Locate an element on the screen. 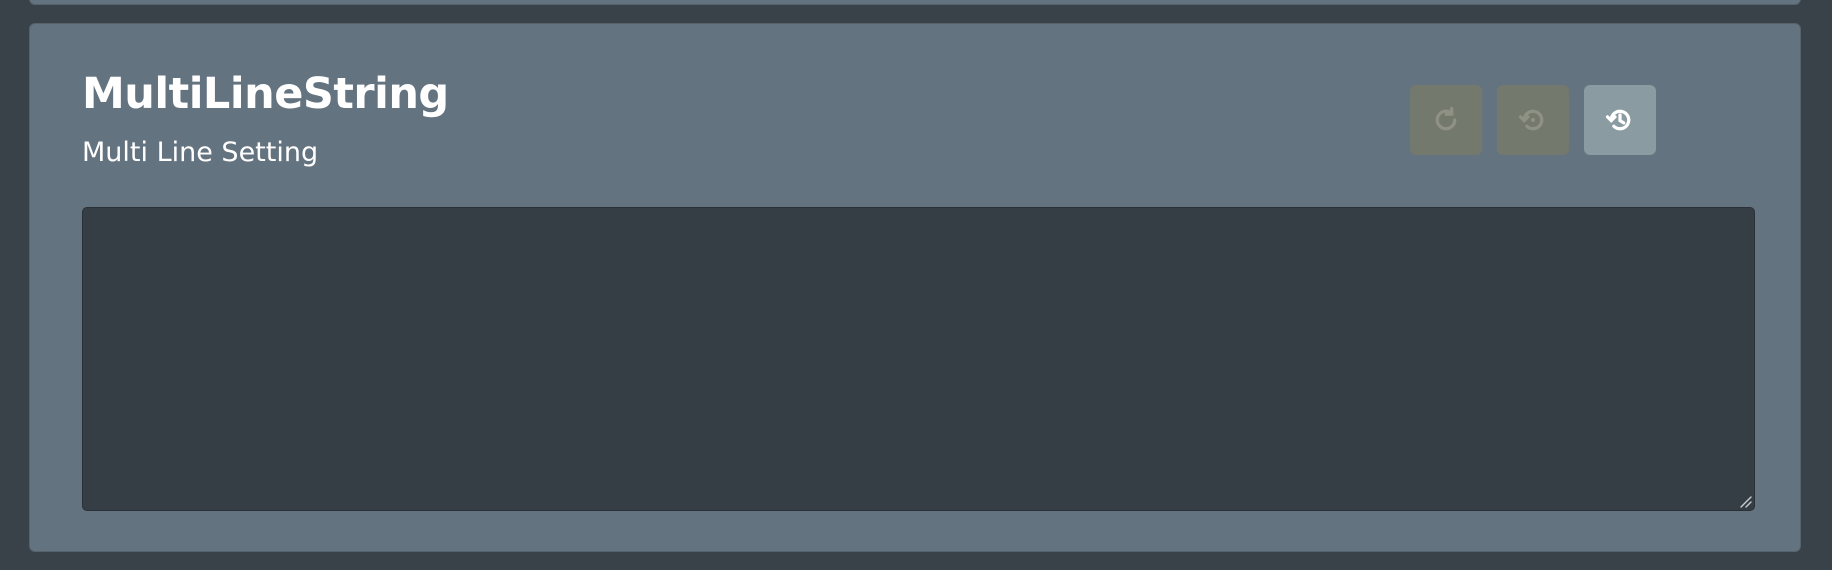  reset-button is located at coordinates (1446, 120).